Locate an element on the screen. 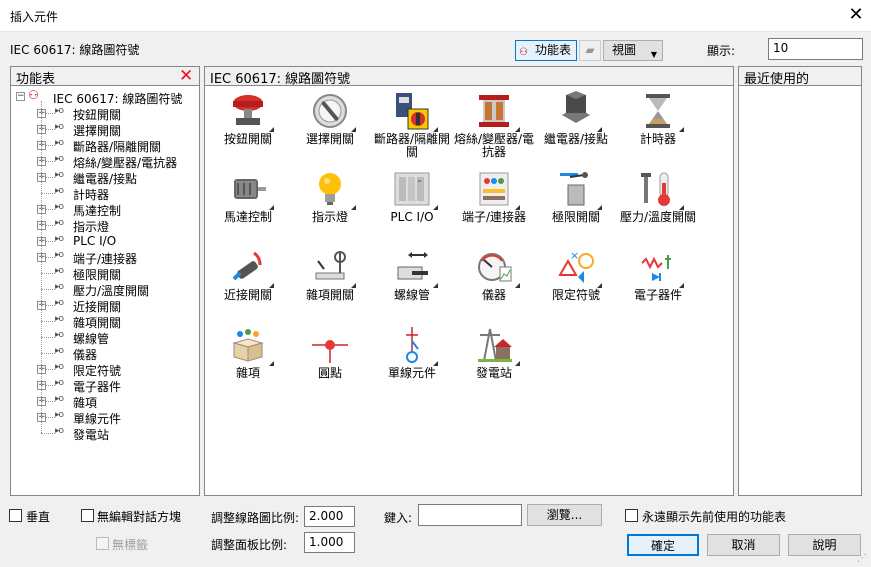  symbol-tile-label: 繼電器/接點 is located at coordinates (576, 139).